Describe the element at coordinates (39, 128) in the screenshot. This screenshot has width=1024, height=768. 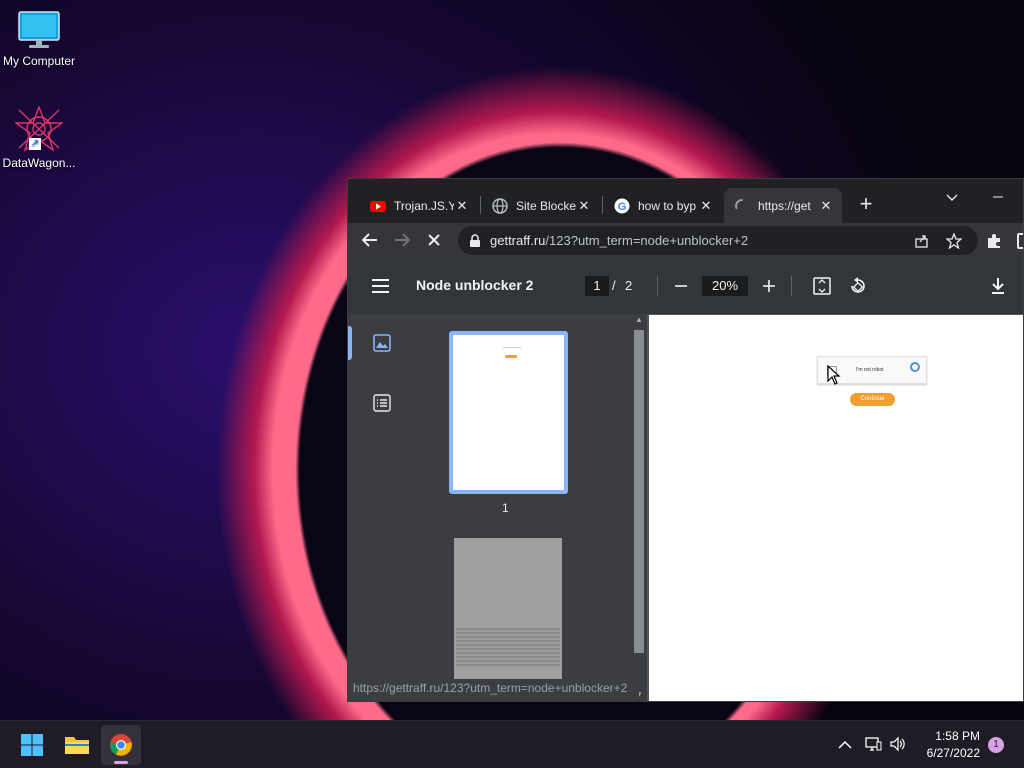
I see `datawagon-icon: ↗` at that location.